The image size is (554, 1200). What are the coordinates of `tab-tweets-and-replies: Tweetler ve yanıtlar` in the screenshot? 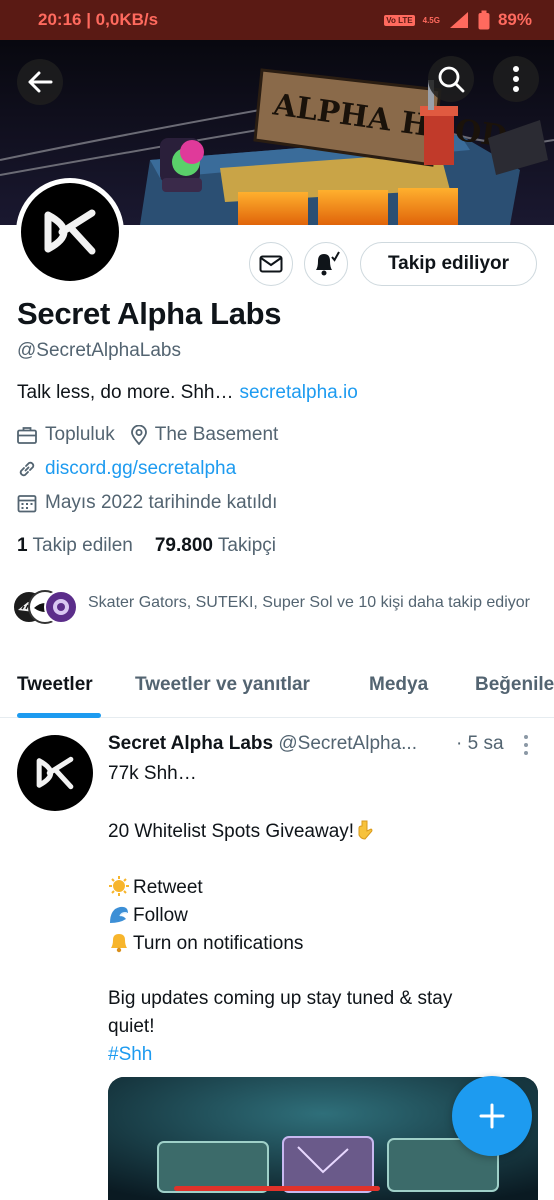 It's located at (222, 685).